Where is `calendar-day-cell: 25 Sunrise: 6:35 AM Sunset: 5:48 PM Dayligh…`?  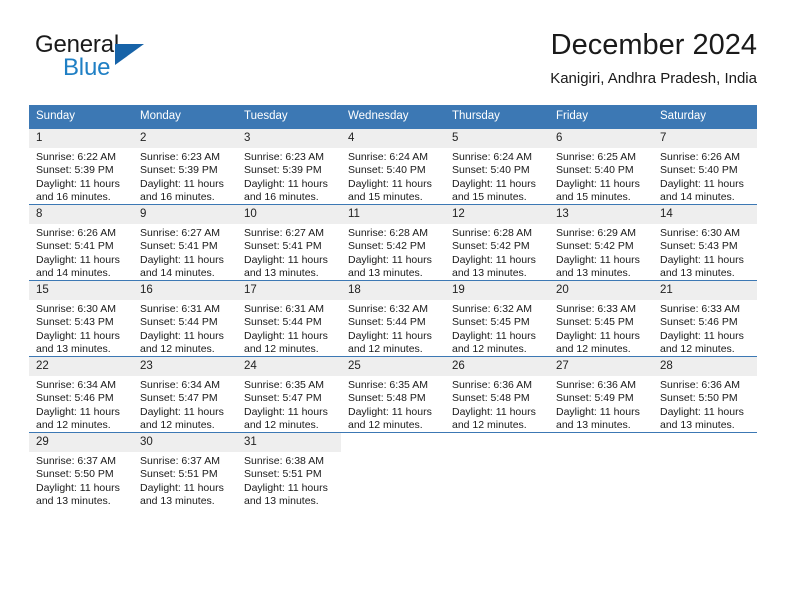
calendar-day-cell: 25 Sunrise: 6:35 AM Sunset: 5:48 PM Dayligh… is located at coordinates (393, 394).